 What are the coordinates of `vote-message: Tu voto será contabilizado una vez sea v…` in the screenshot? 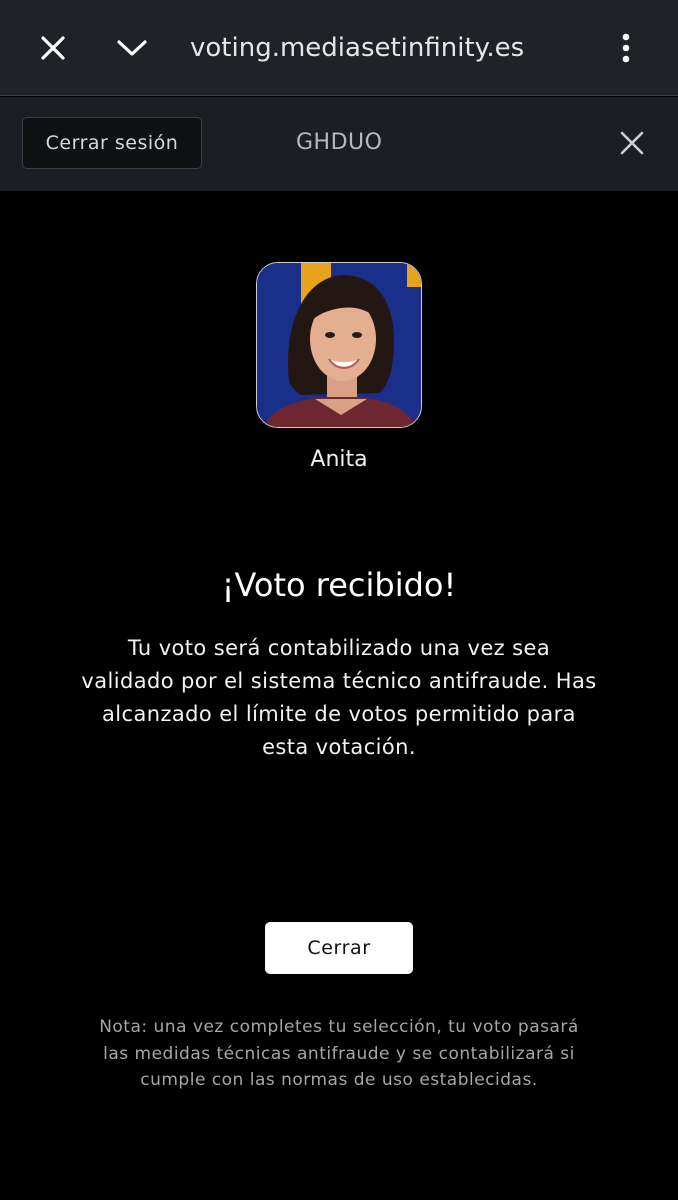 It's located at (339, 697).